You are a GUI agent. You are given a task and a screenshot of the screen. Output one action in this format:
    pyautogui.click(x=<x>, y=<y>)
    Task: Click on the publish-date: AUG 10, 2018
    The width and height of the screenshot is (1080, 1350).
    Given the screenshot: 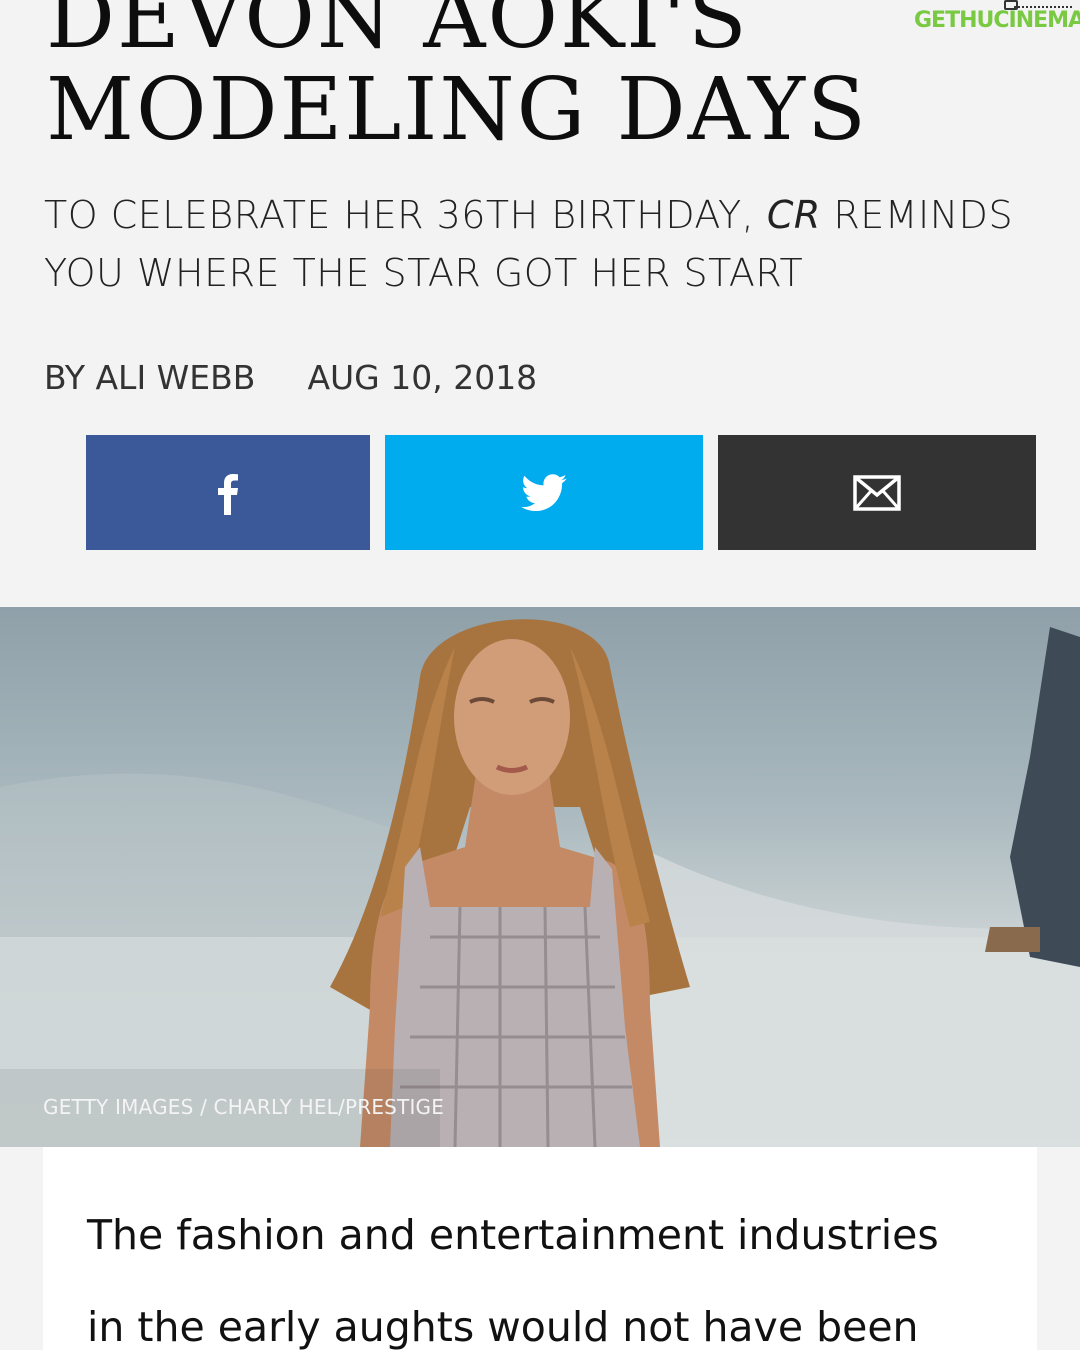 What is the action you would take?
    pyautogui.click(x=422, y=377)
    